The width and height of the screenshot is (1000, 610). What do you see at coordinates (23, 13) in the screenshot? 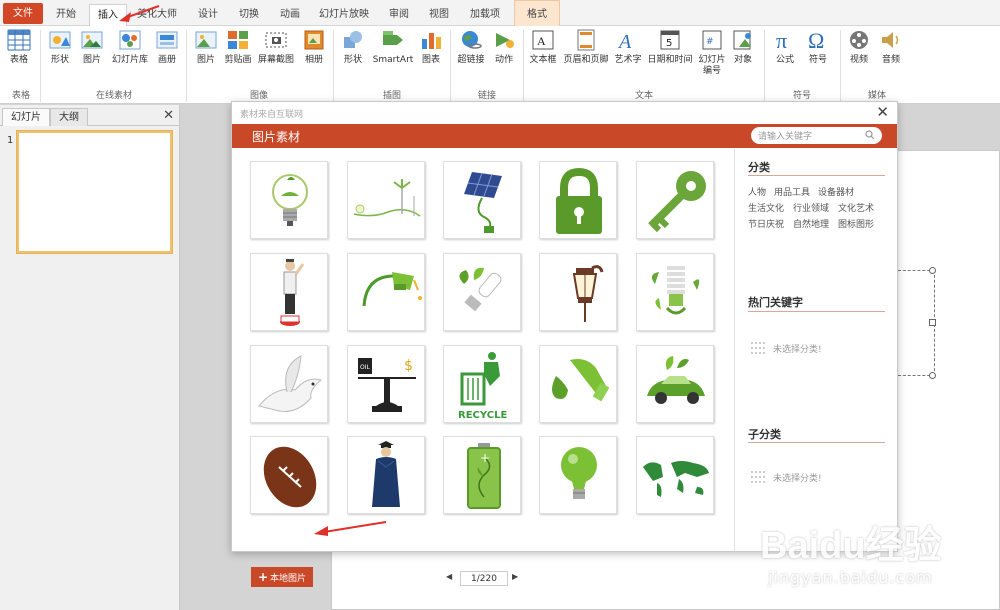
I see `tab-file: 文件` at bounding box center [23, 13].